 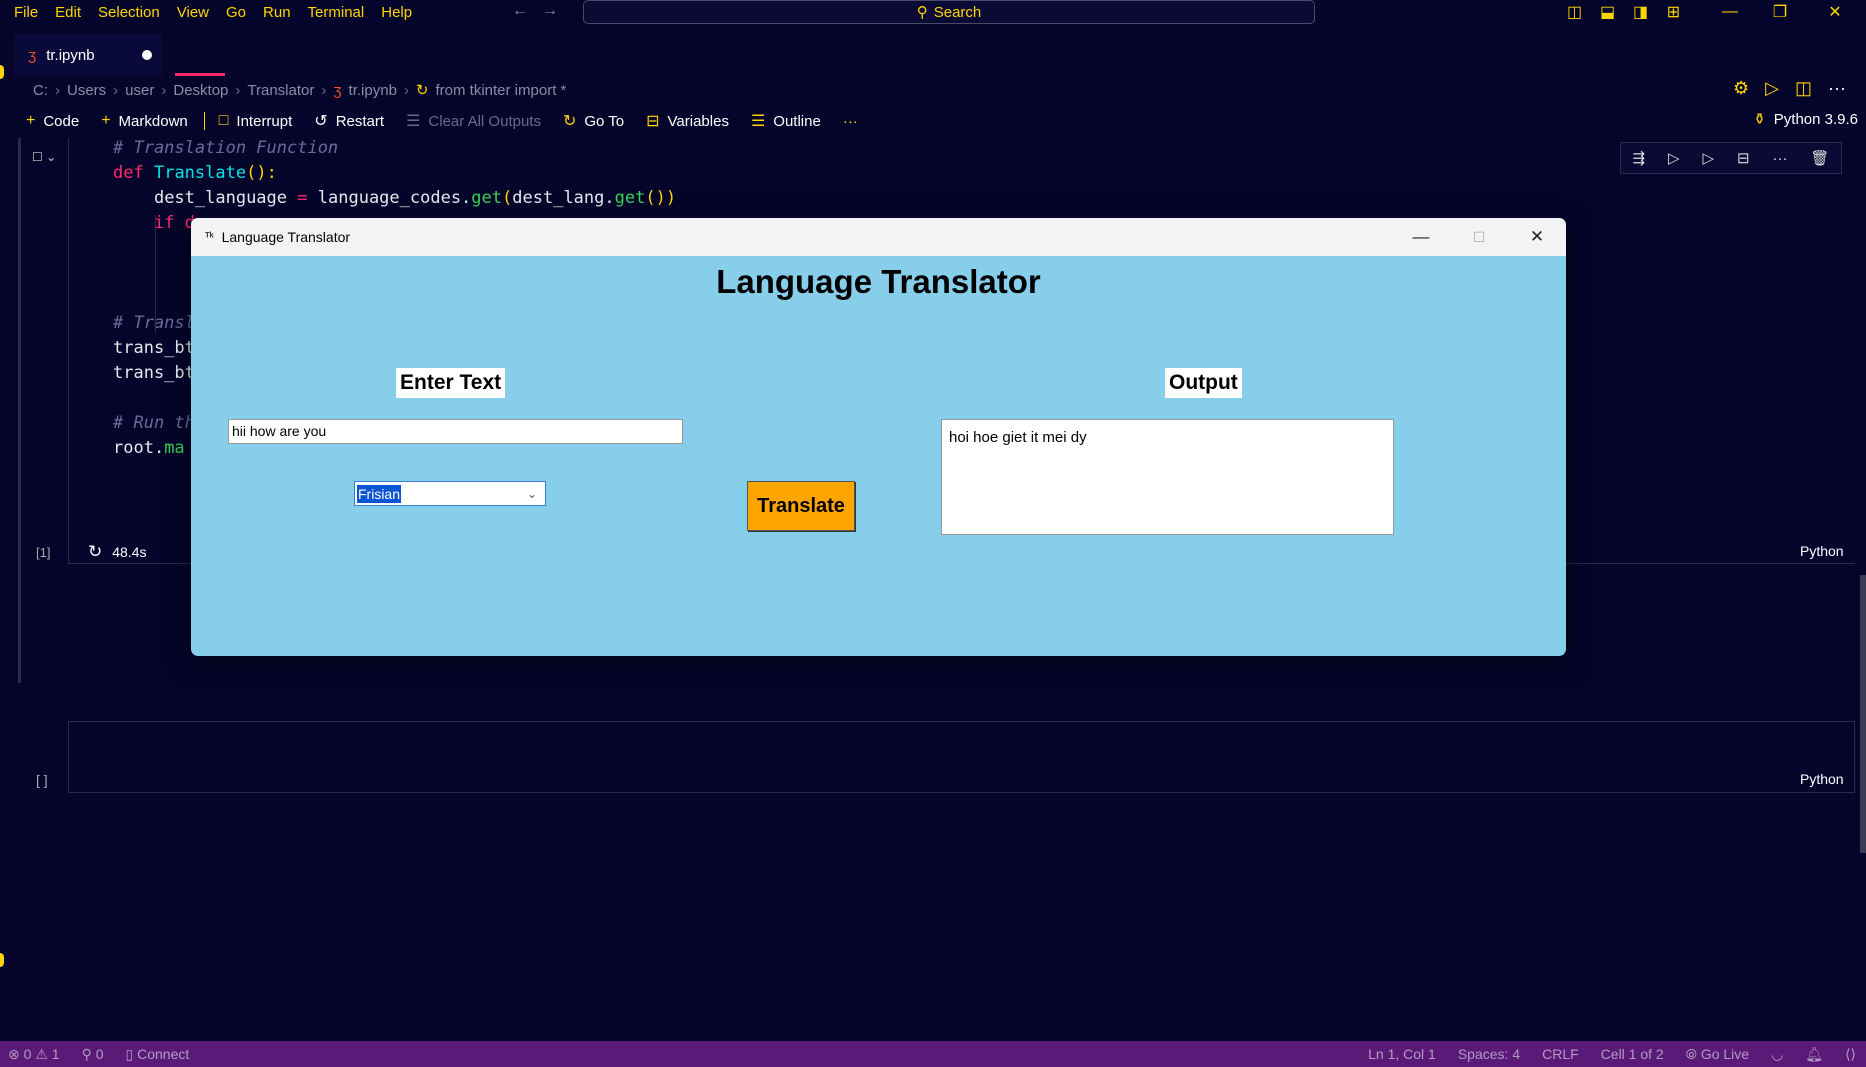 I want to click on broadcast-icon: ⚲, so click(x=86, y=1053).